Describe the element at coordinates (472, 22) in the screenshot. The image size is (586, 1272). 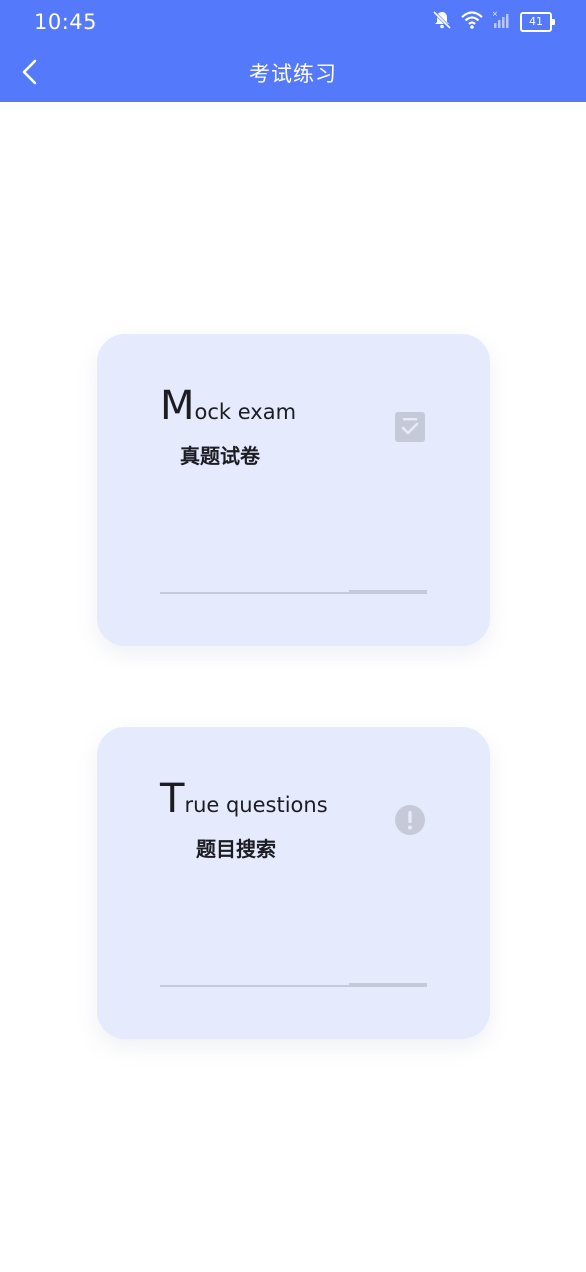
I see `wifi-icon` at that location.